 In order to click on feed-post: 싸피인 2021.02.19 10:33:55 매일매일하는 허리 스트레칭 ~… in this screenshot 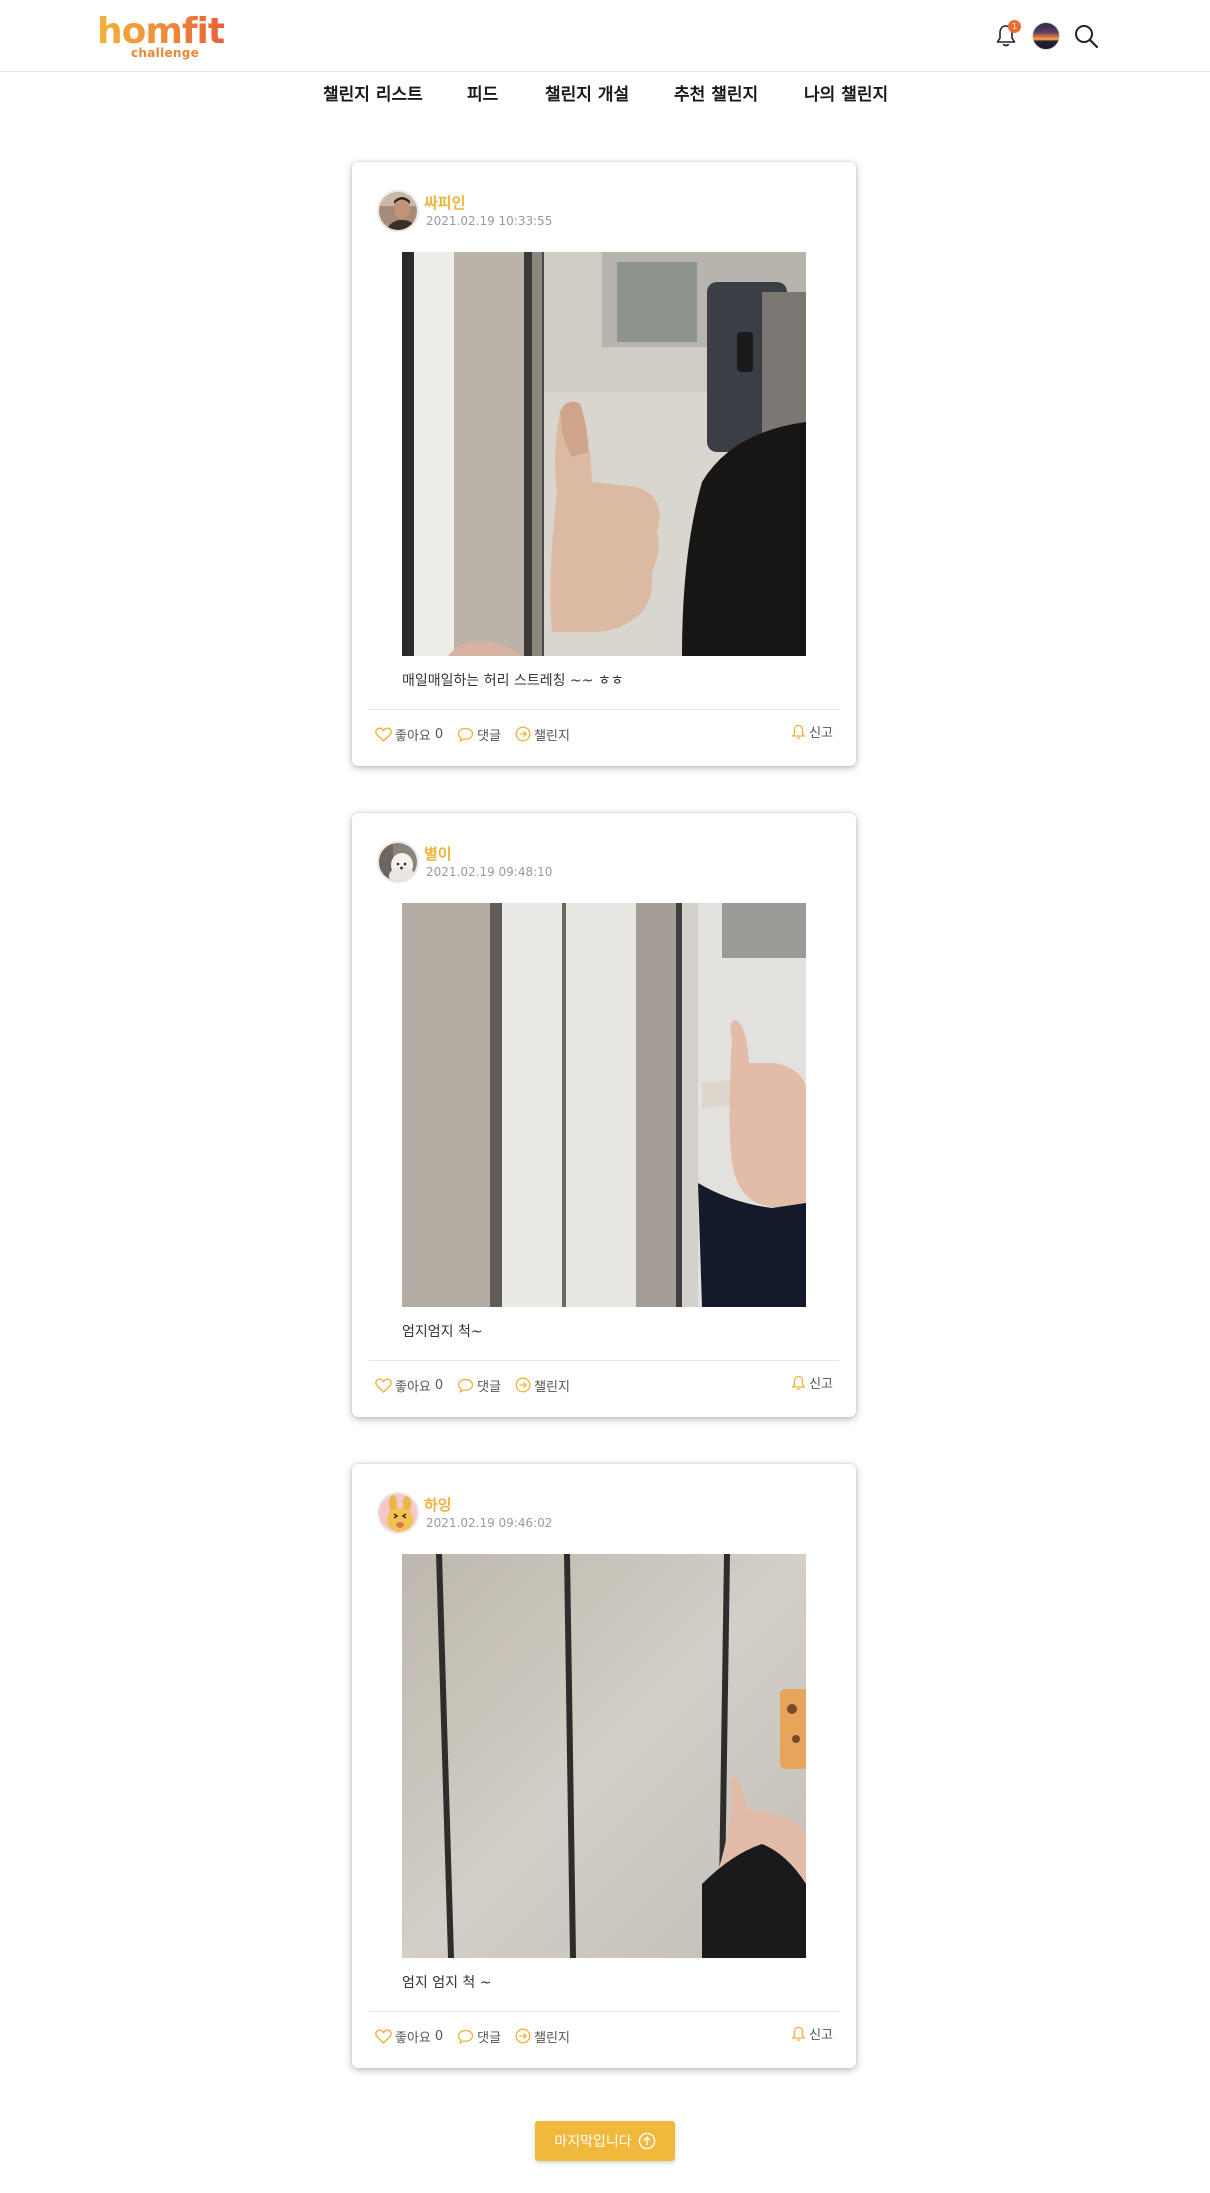, I will do `click(604, 464)`.